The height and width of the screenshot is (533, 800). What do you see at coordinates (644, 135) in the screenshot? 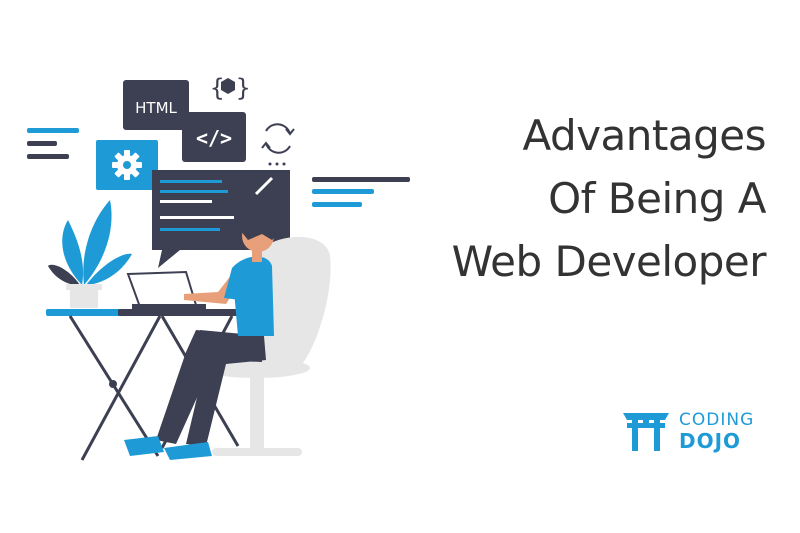
I see `headline-line-1: Advantages` at bounding box center [644, 135].